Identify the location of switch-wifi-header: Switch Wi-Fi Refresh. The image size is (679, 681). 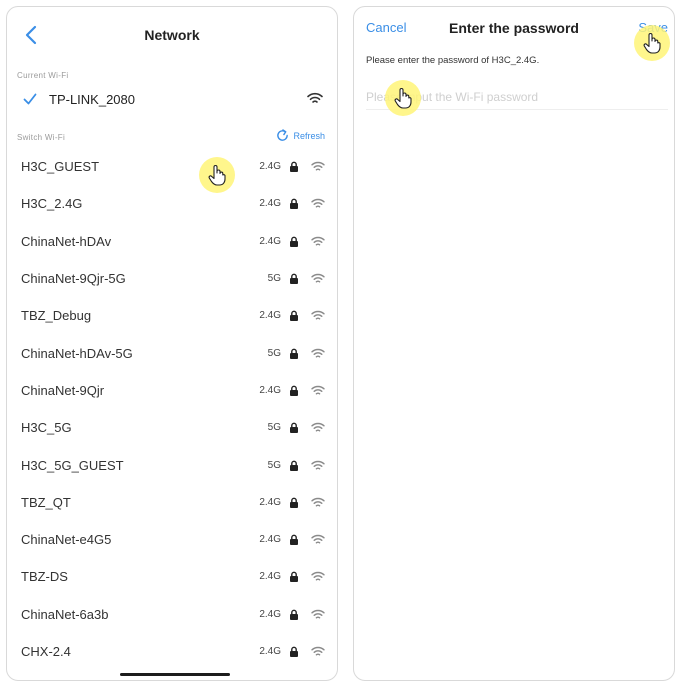
(172, 137).